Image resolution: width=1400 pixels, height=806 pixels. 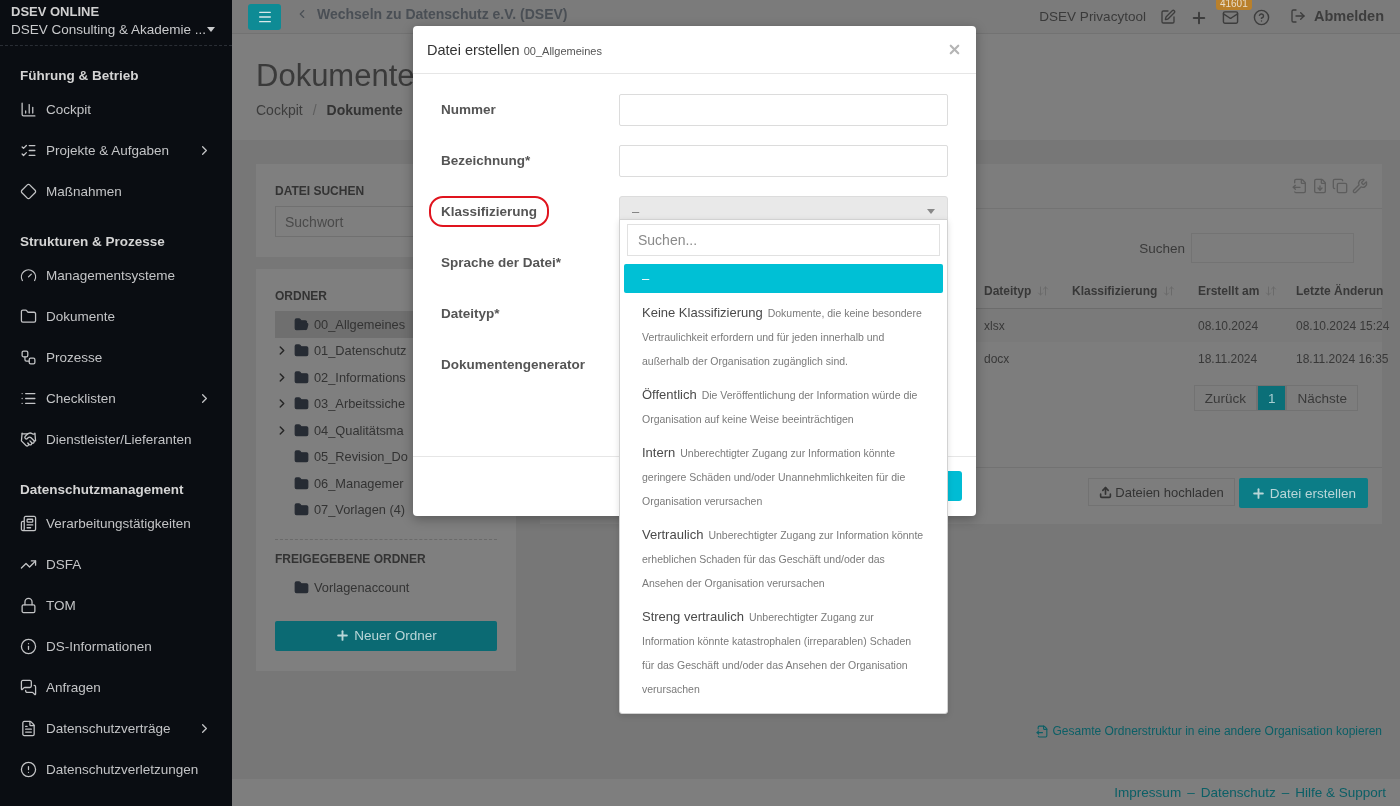 I want to click on upload-files-button: Dateien hochladen, so click(x=1161, y=492).